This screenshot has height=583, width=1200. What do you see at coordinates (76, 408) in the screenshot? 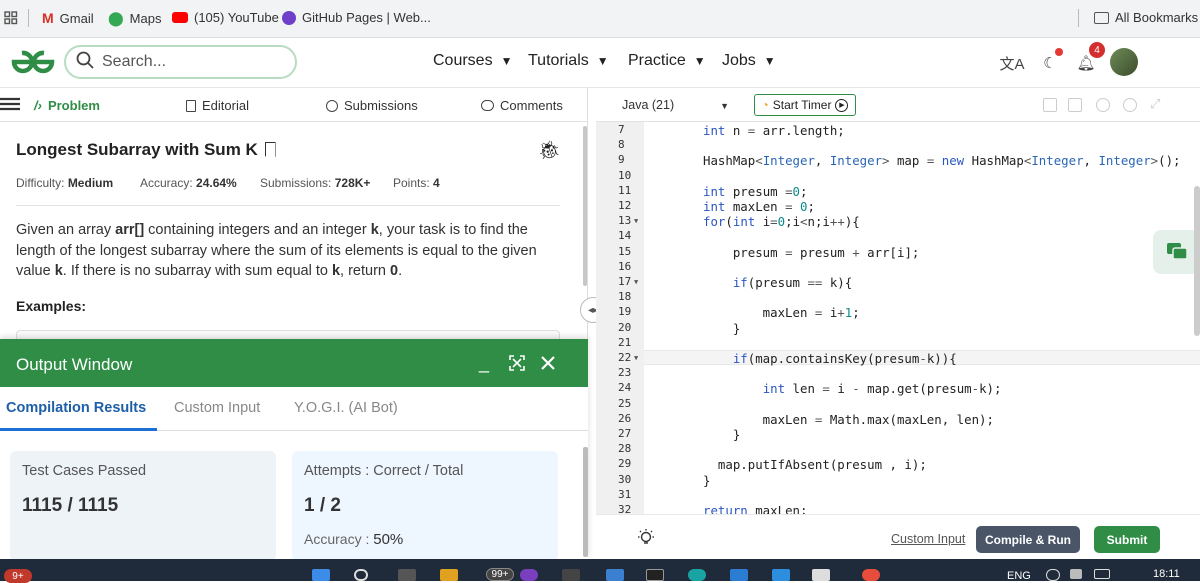
I see `tab-compilation-results: Compilation Results` at bounding box center [76, 408].